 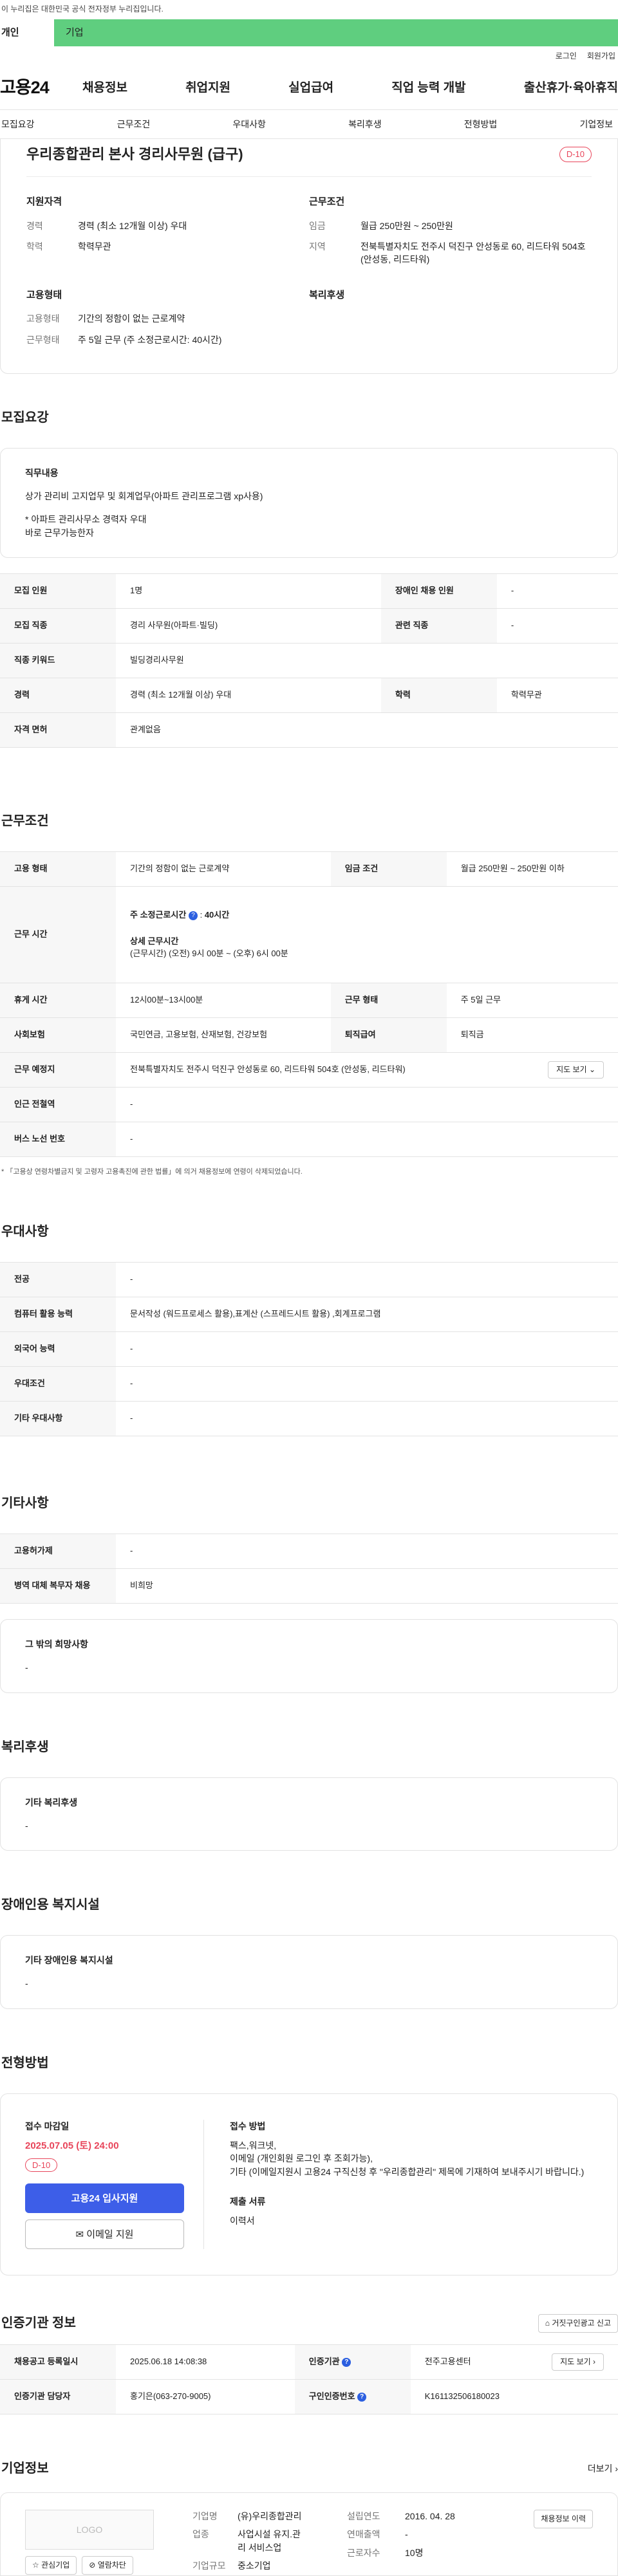 What do you see at coordinates (44, 295) in the screenshot?
I see `emp-title: 고용형태` at bounding box center [44, 295].